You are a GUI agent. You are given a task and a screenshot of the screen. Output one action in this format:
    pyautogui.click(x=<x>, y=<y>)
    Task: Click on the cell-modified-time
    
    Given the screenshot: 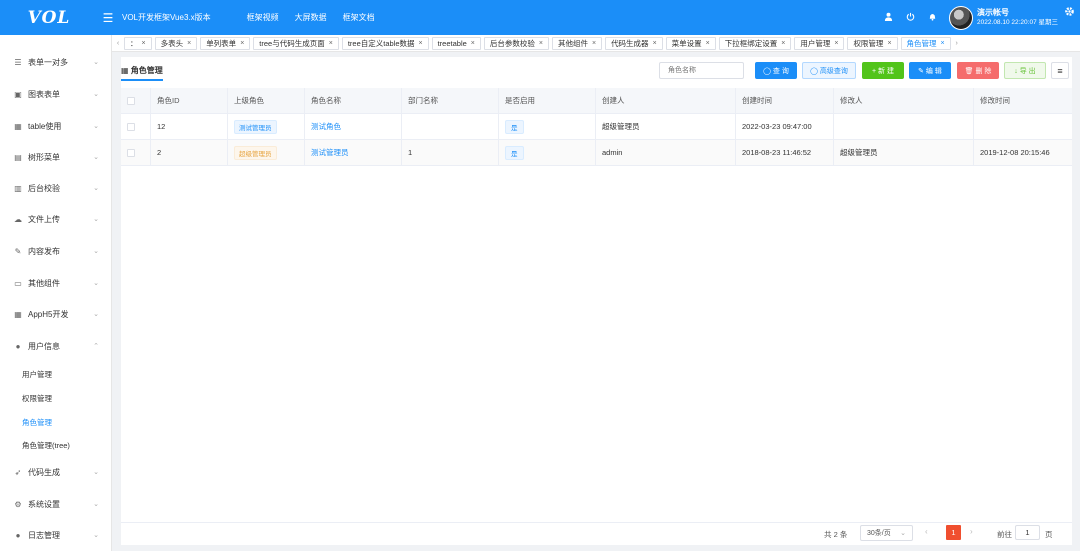 What is the action you would take?
    pyautogui.click(x=1023, y=127)
    